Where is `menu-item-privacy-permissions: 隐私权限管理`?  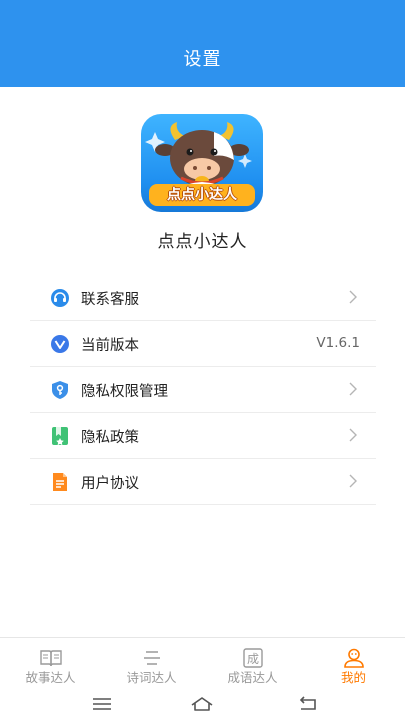
menu-item-privacy-permissions: 隐私权限管理 is located at coordinates (203, 390).